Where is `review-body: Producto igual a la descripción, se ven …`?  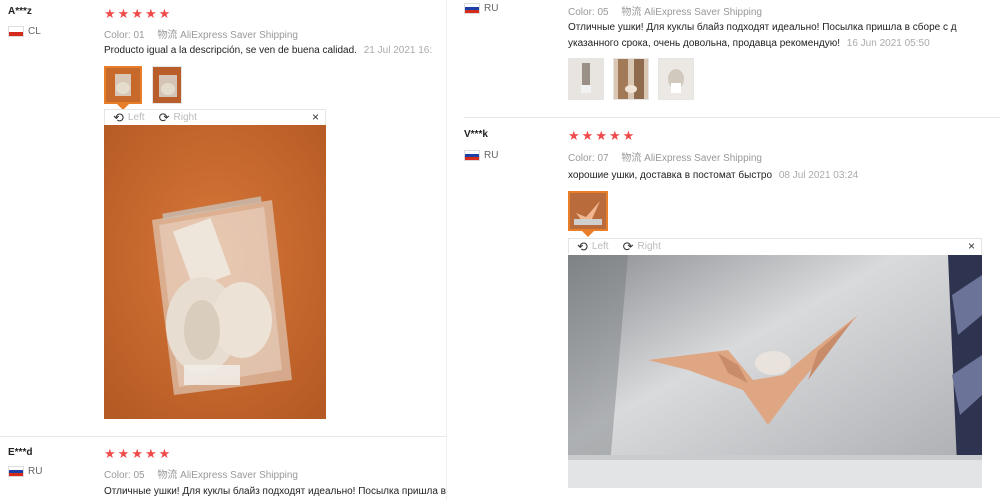
review-body: Producto igual a la descripción, se ven … is located at coordinates (230, 50).